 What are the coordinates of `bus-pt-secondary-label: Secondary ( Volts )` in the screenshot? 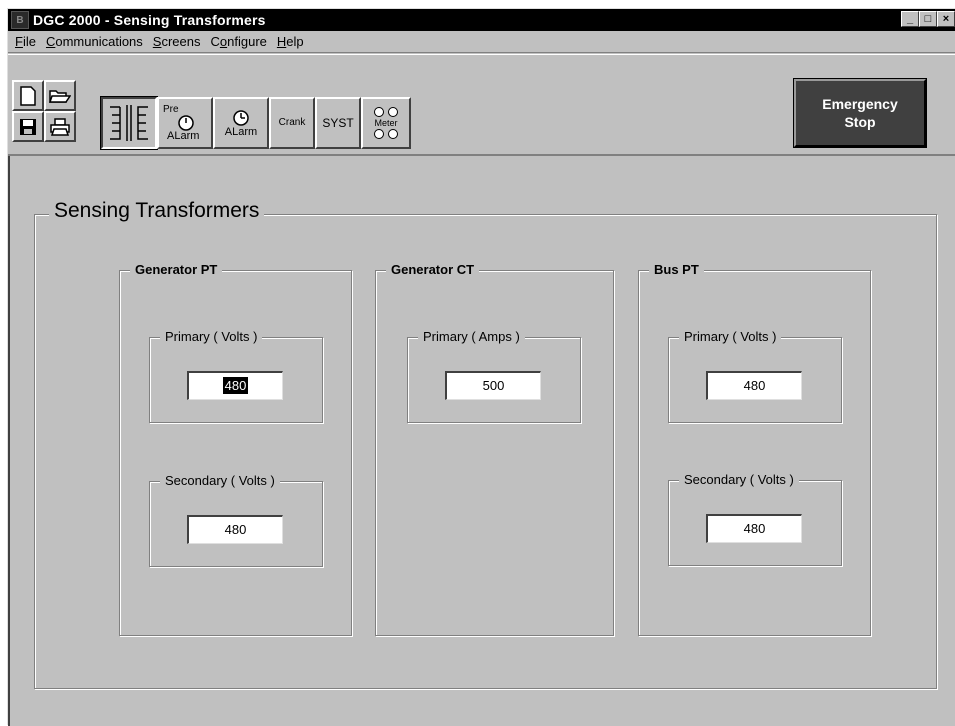 It's located at (739, 479).